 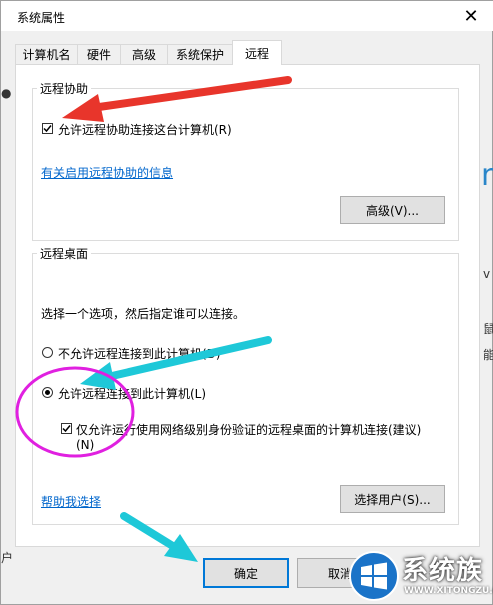 I want to click on tab-label: 系统保护, so click(x=199, y=55).